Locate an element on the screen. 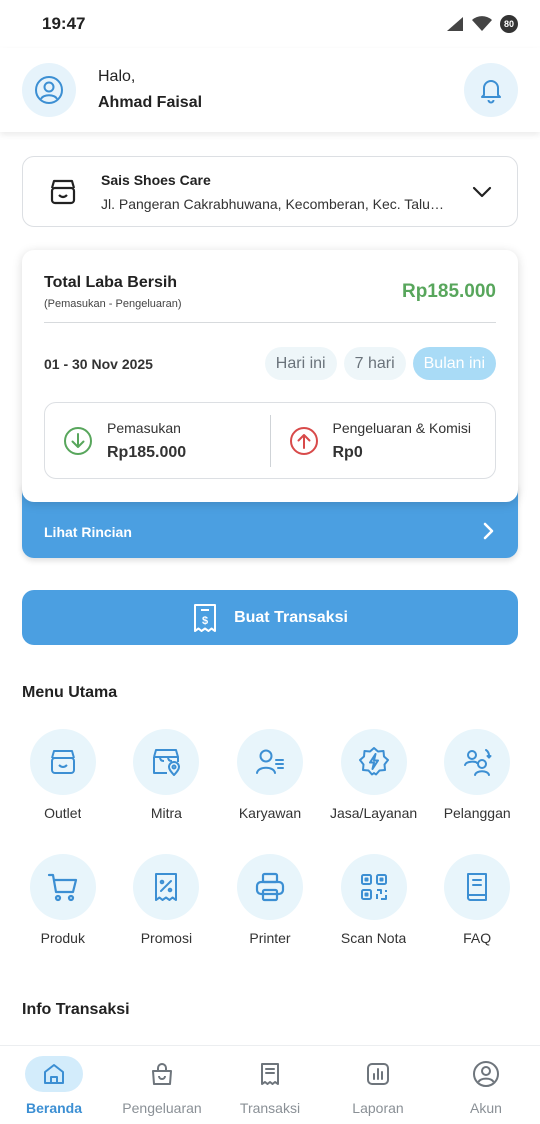 This screenshot has width=540, height=1124. wifi-icon is located at coordinates (482, 23).